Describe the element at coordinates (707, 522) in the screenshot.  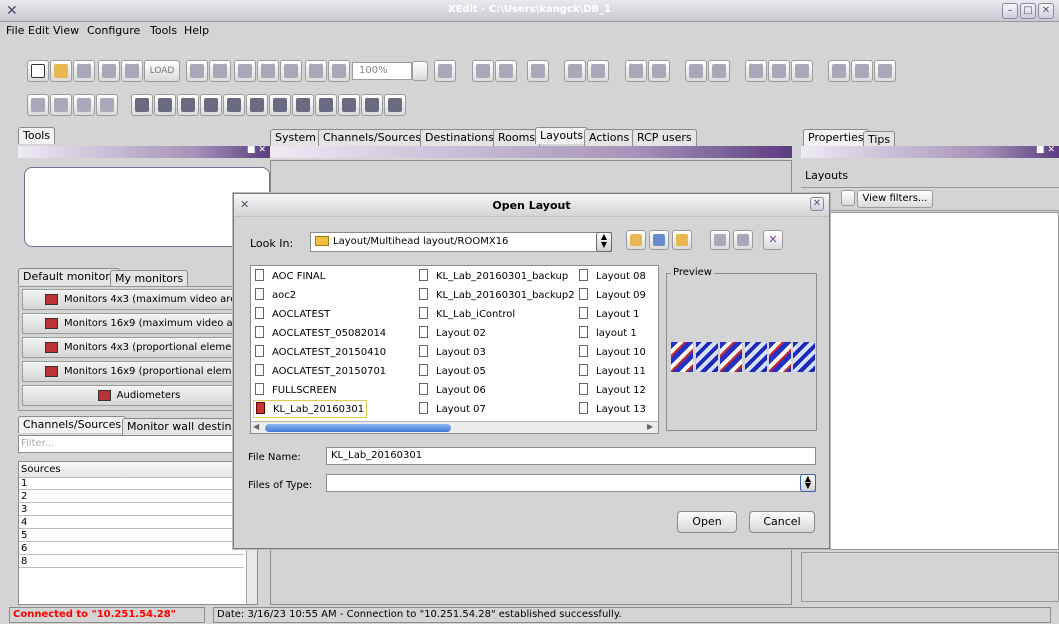
I see `open-button: Open` at that location.